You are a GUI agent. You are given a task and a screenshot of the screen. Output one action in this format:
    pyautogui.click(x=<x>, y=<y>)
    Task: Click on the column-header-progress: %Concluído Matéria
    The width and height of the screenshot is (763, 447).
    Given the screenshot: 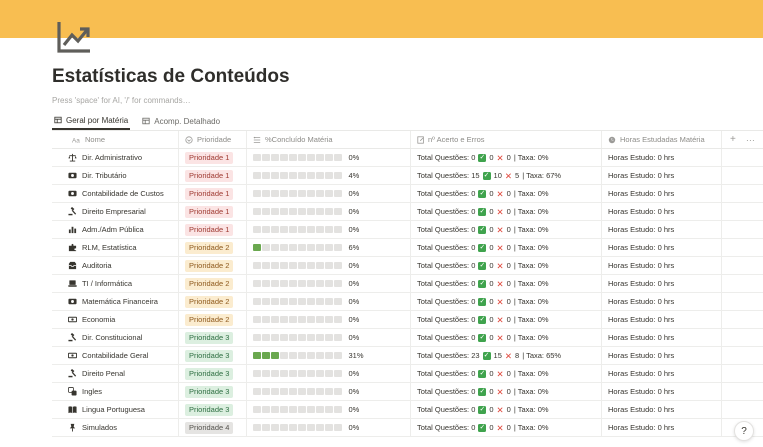 What is the action you would take?
    pyautogui.click(x=329, y=139)
    